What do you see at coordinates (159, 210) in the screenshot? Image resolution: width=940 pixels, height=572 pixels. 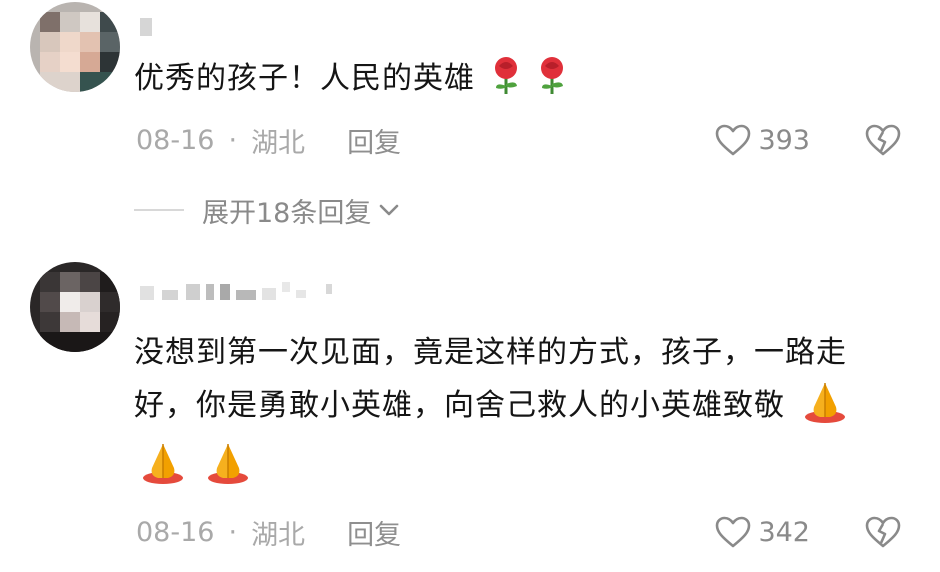 I see `divider-line` at bounding box center [159, 210].